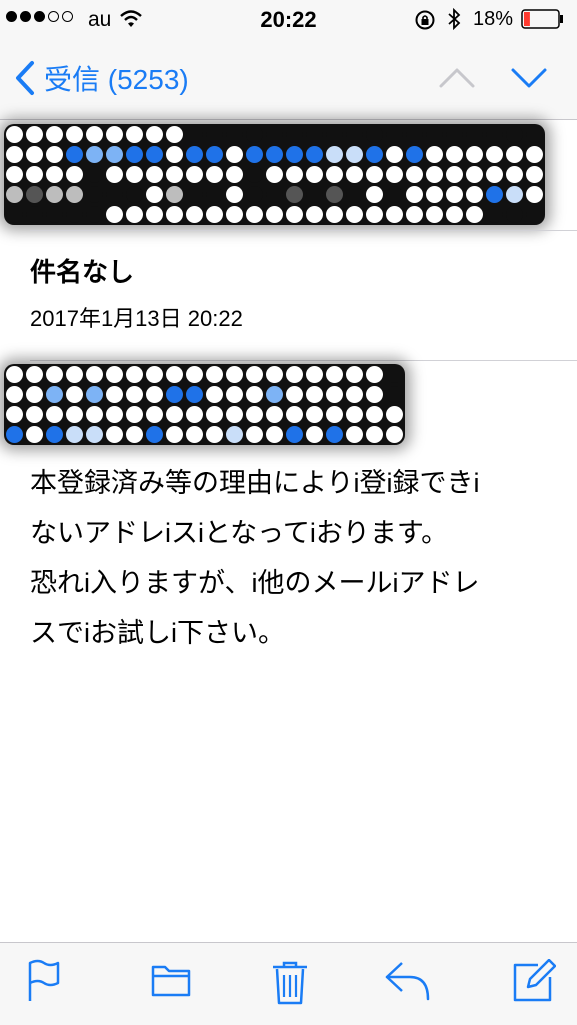  I want to click on flag-icon, so click(44, 981).